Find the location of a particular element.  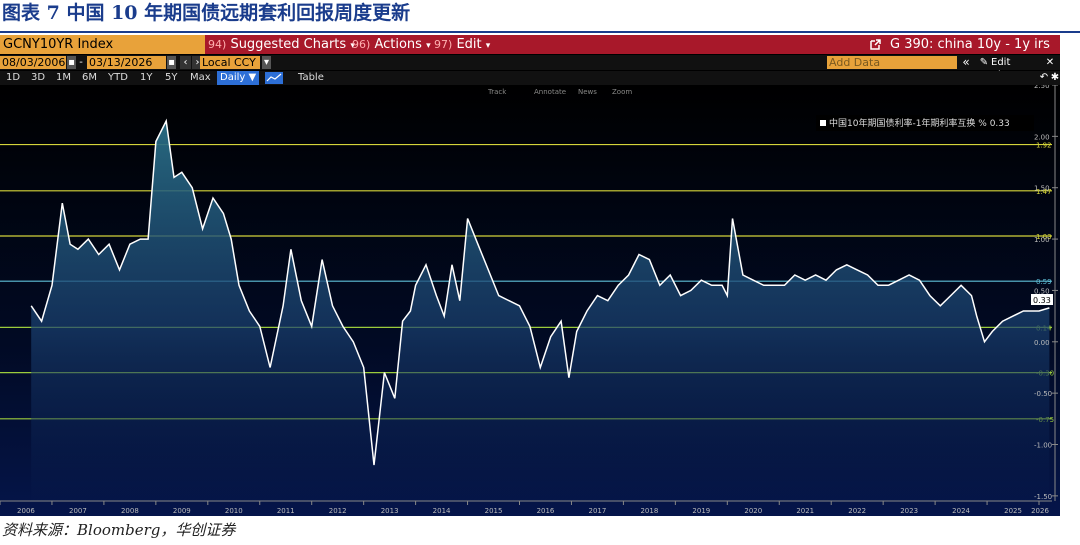

x-tick-label: 2025 is located at coordinates (1013, 511).